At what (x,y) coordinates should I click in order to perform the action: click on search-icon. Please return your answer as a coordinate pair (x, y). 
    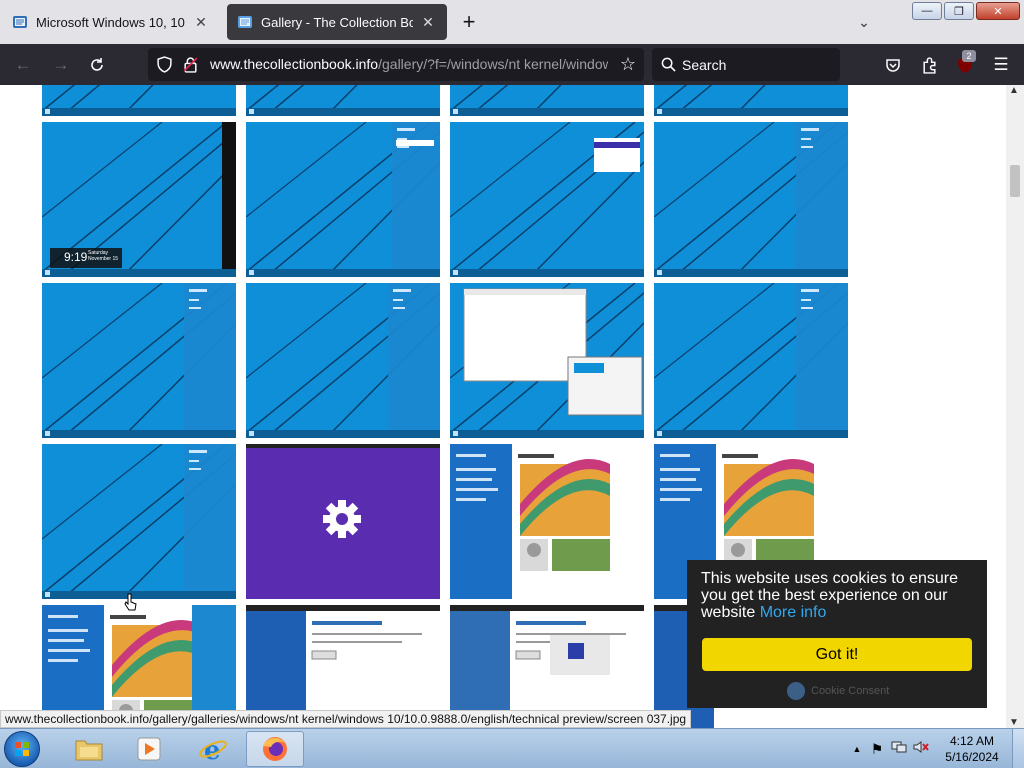
    Looking at the image, I should click on (668, 64).